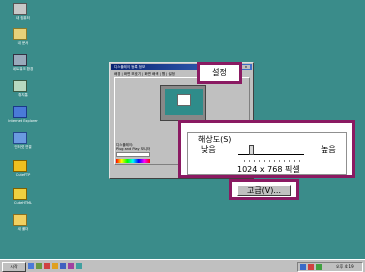  I want to click on desktop-icon-internet-explorer: Internet Explorer, so click(23, 118).